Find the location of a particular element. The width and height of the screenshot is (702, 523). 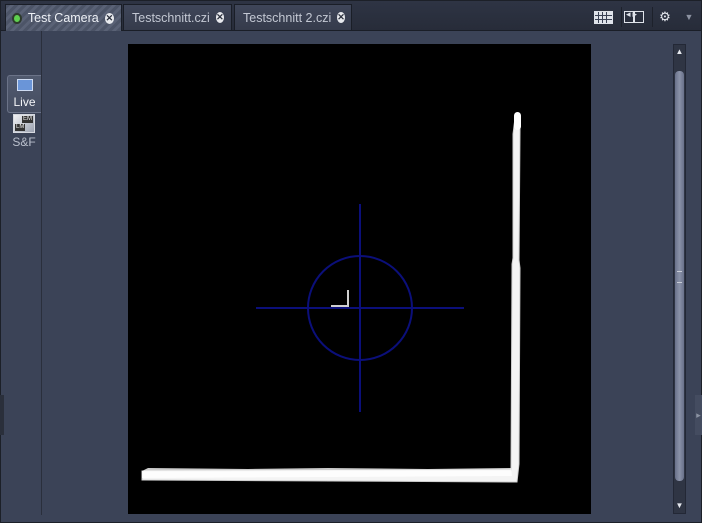

scroll-thumb is located at coordinates (679, 276).